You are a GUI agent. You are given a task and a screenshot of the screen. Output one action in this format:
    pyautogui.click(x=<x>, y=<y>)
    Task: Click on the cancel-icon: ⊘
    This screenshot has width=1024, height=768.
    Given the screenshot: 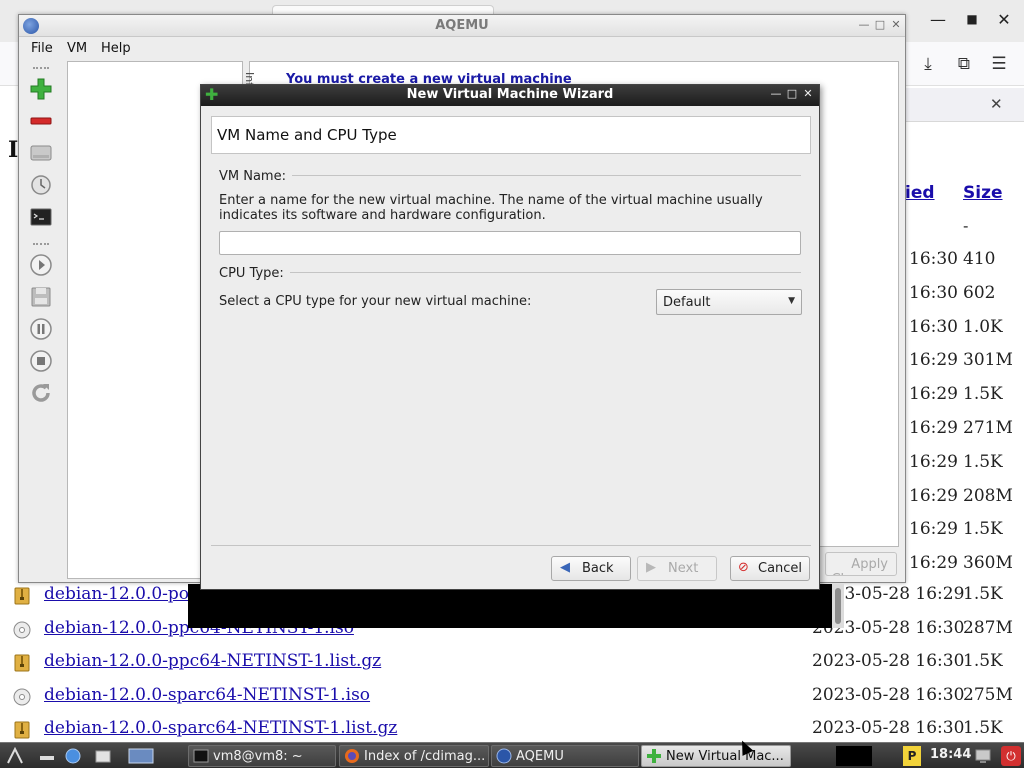 What is the action you would take?
    pyautogui.click(x=743, y=567)
    